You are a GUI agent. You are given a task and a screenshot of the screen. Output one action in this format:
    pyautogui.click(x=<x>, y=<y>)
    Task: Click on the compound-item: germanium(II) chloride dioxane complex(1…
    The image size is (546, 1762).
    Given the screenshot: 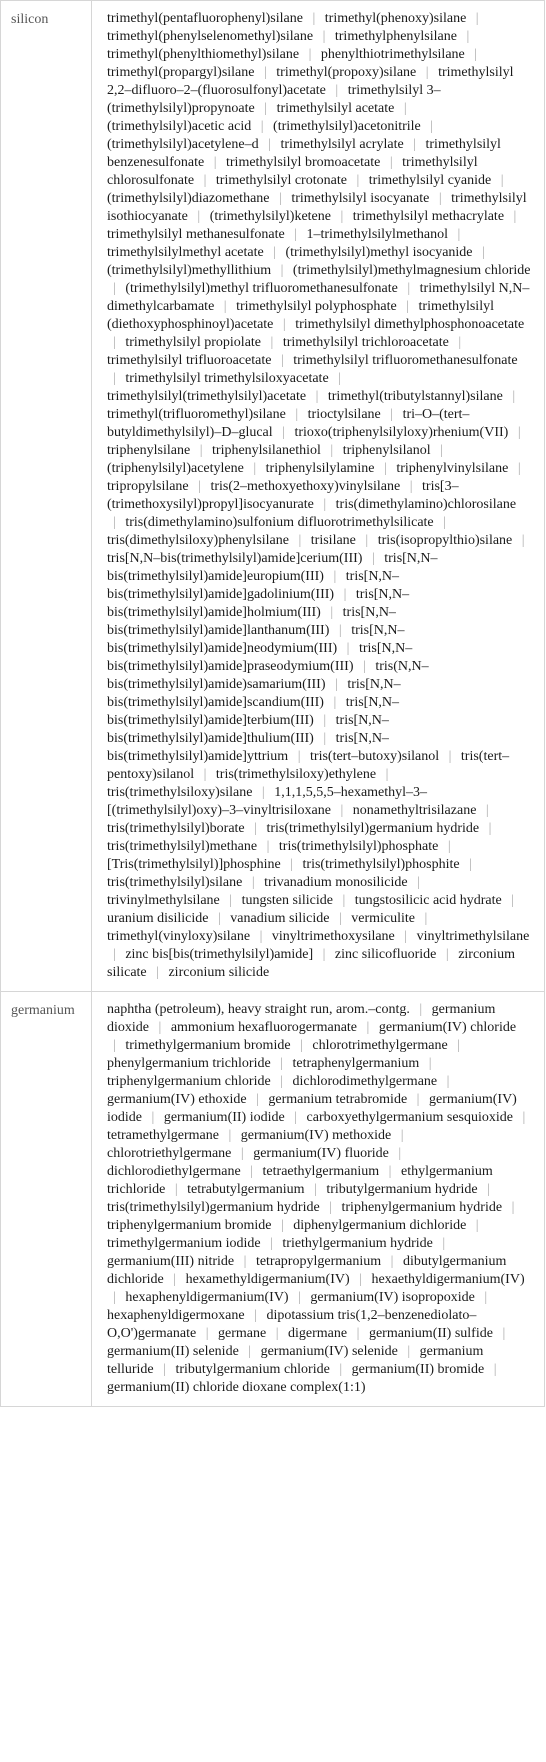 What is the action you would take?
    pyautogui.click(x=236, y=1387)
    